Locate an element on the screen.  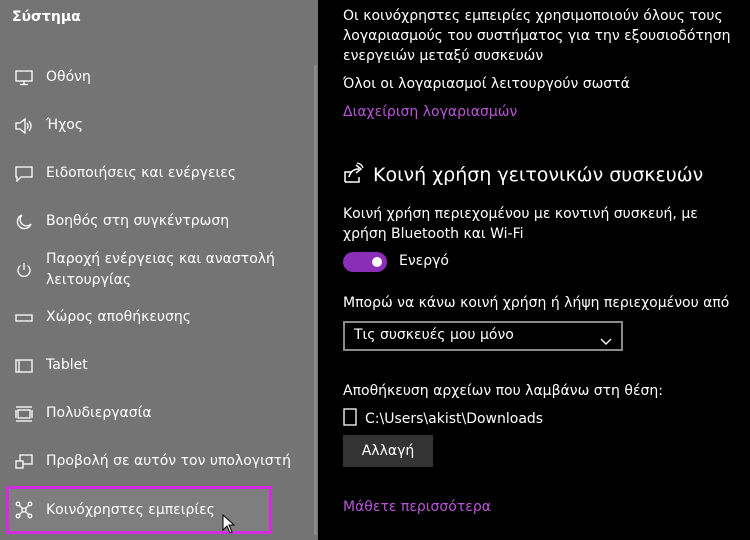
section-header: Κοινή χρήση γειτονικών συσκευών is located at coordinates (523, 175).